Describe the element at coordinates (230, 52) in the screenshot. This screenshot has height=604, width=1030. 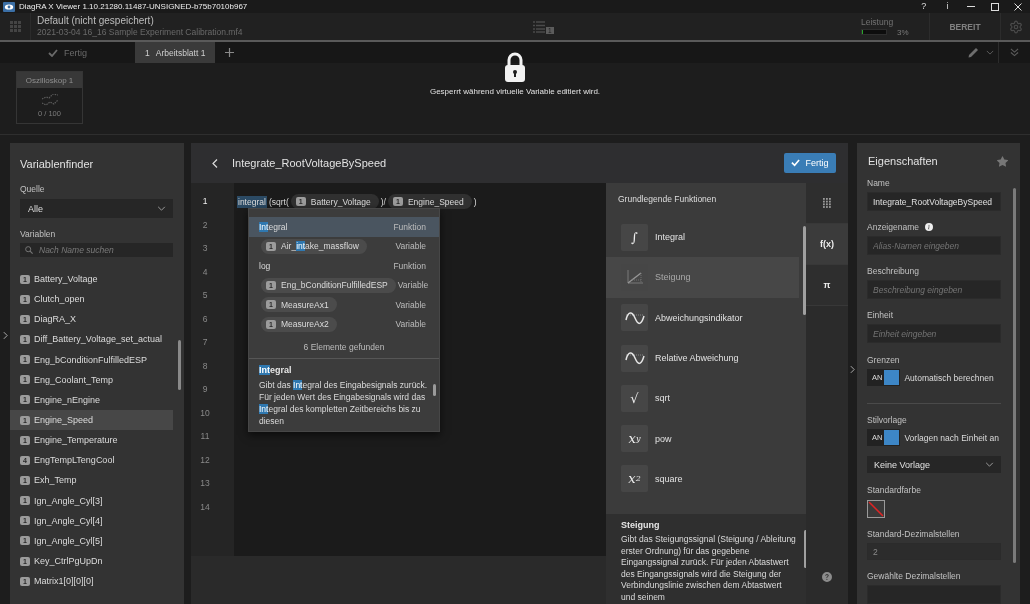
I see `add-icon` at that location.